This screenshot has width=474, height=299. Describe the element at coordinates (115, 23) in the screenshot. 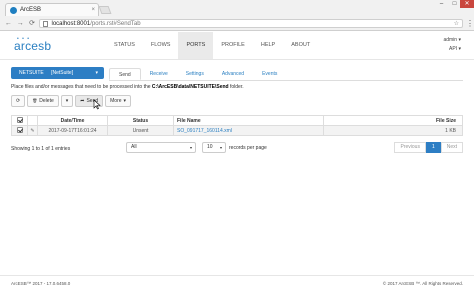

I see `url-path: /ports.rst#SendTab` at that location.